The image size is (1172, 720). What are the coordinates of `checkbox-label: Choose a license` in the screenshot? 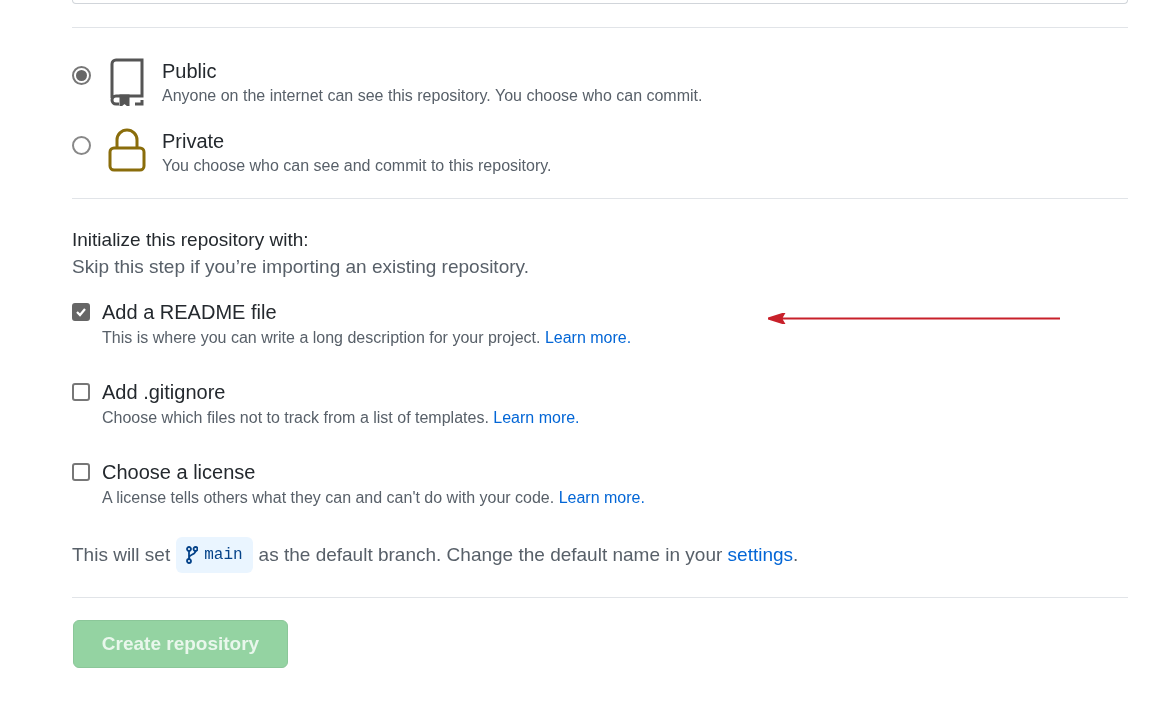 It's located at (179, 472).